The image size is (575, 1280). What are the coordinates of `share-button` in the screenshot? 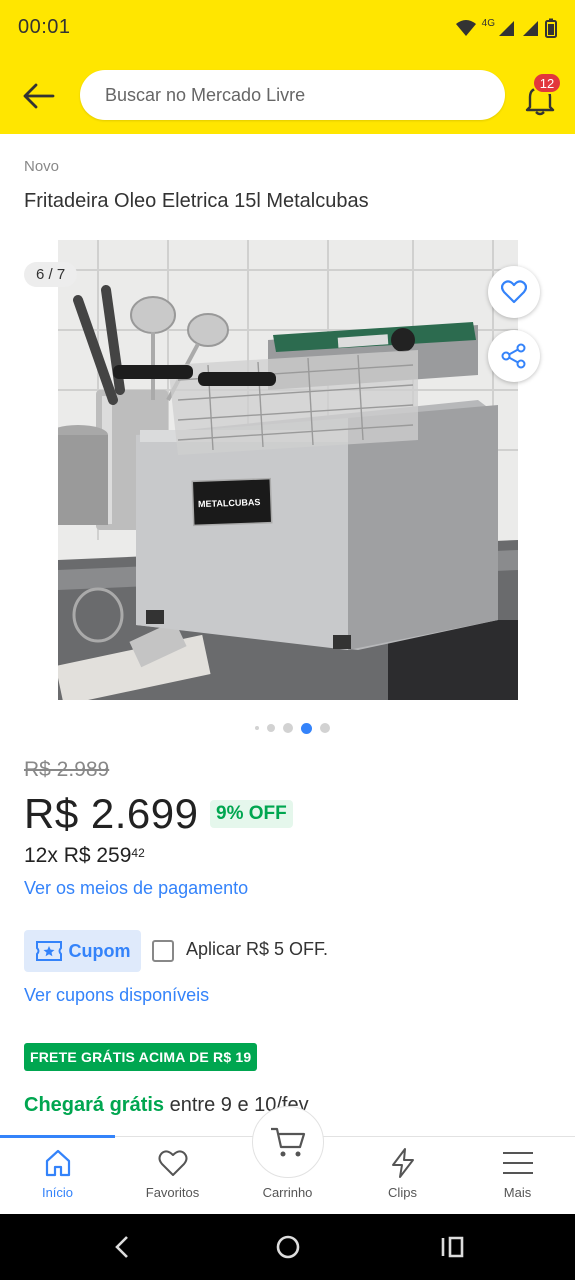 It's located at (514, 356).